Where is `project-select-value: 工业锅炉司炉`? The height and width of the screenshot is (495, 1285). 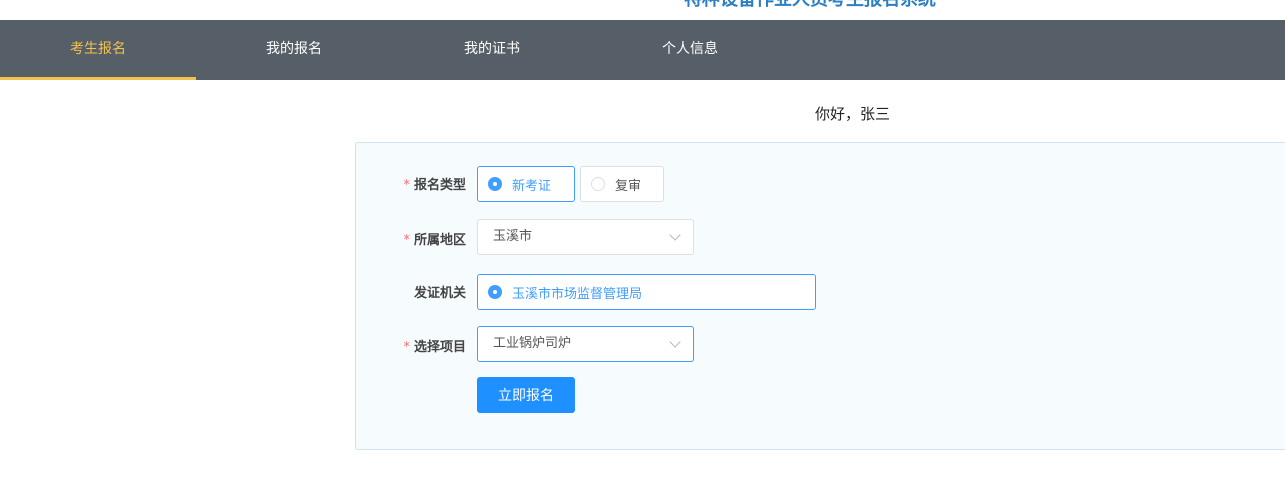 project-select-value: 工业锅炉司炉 is located at coordinates (532, 343).